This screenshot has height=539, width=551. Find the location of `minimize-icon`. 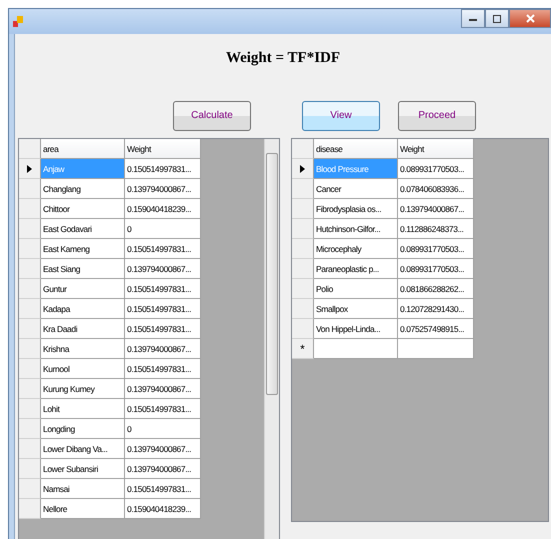

minimize-icon is located at coordinates (473, 18).